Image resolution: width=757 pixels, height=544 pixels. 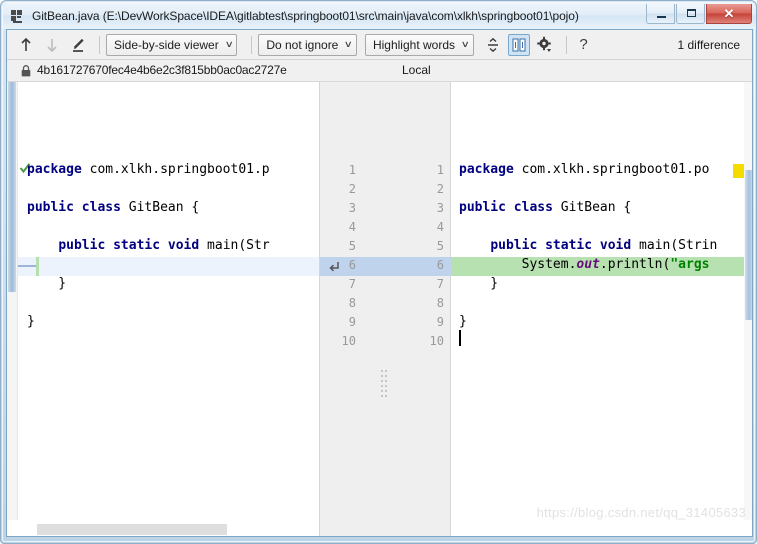 I want to click on code-token: com.xlkh.springboot01.po, so click(x=611, y=169).